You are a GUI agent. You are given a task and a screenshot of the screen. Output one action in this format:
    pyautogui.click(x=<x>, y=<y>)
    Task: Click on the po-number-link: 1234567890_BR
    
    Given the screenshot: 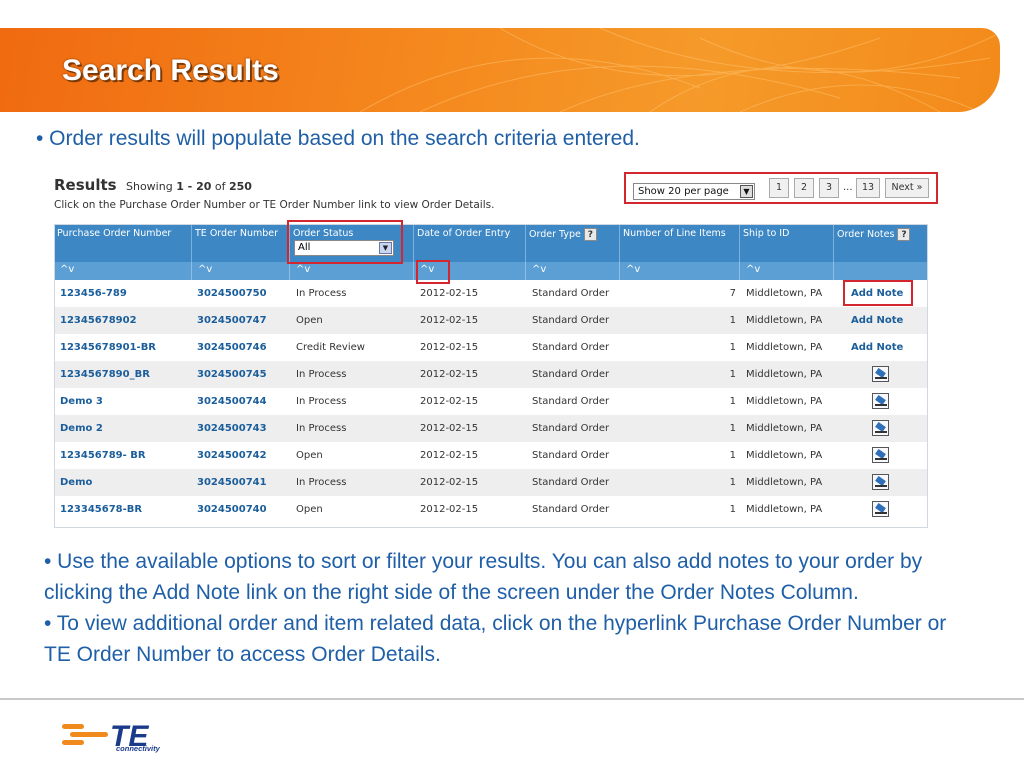 What is the action you would take?
    pyautogui.click(x=105, y=374)
    